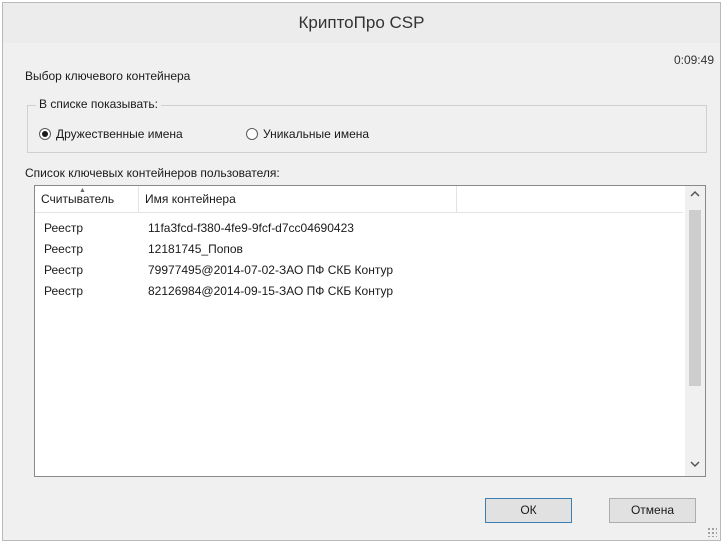 This screenshot has height=543, width=723. Describe the element at coordinates (195, 249) in the screenshot. I see `container-name-cell: 12181745_Попов` at that location.